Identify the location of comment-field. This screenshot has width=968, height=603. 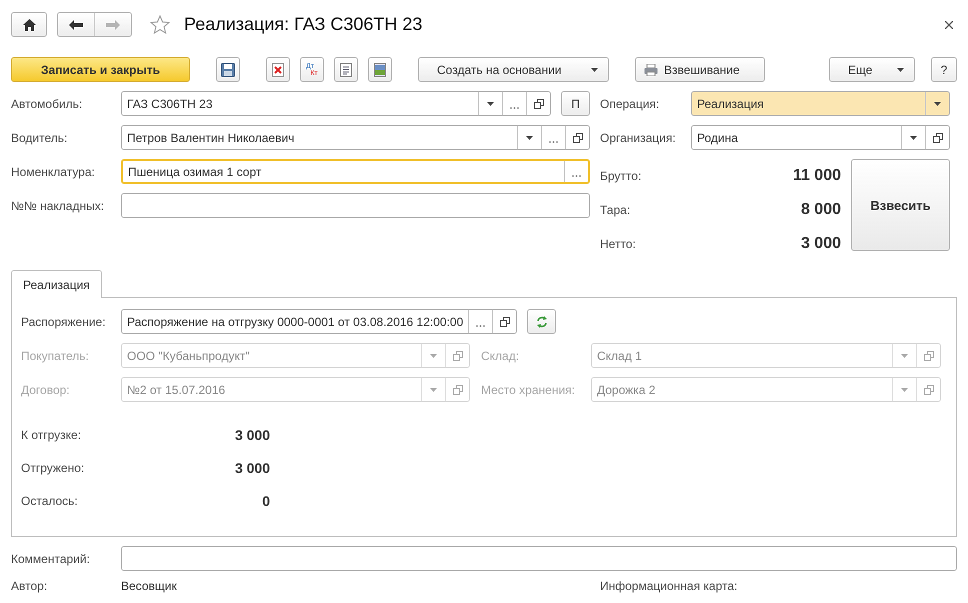
(539, 558).